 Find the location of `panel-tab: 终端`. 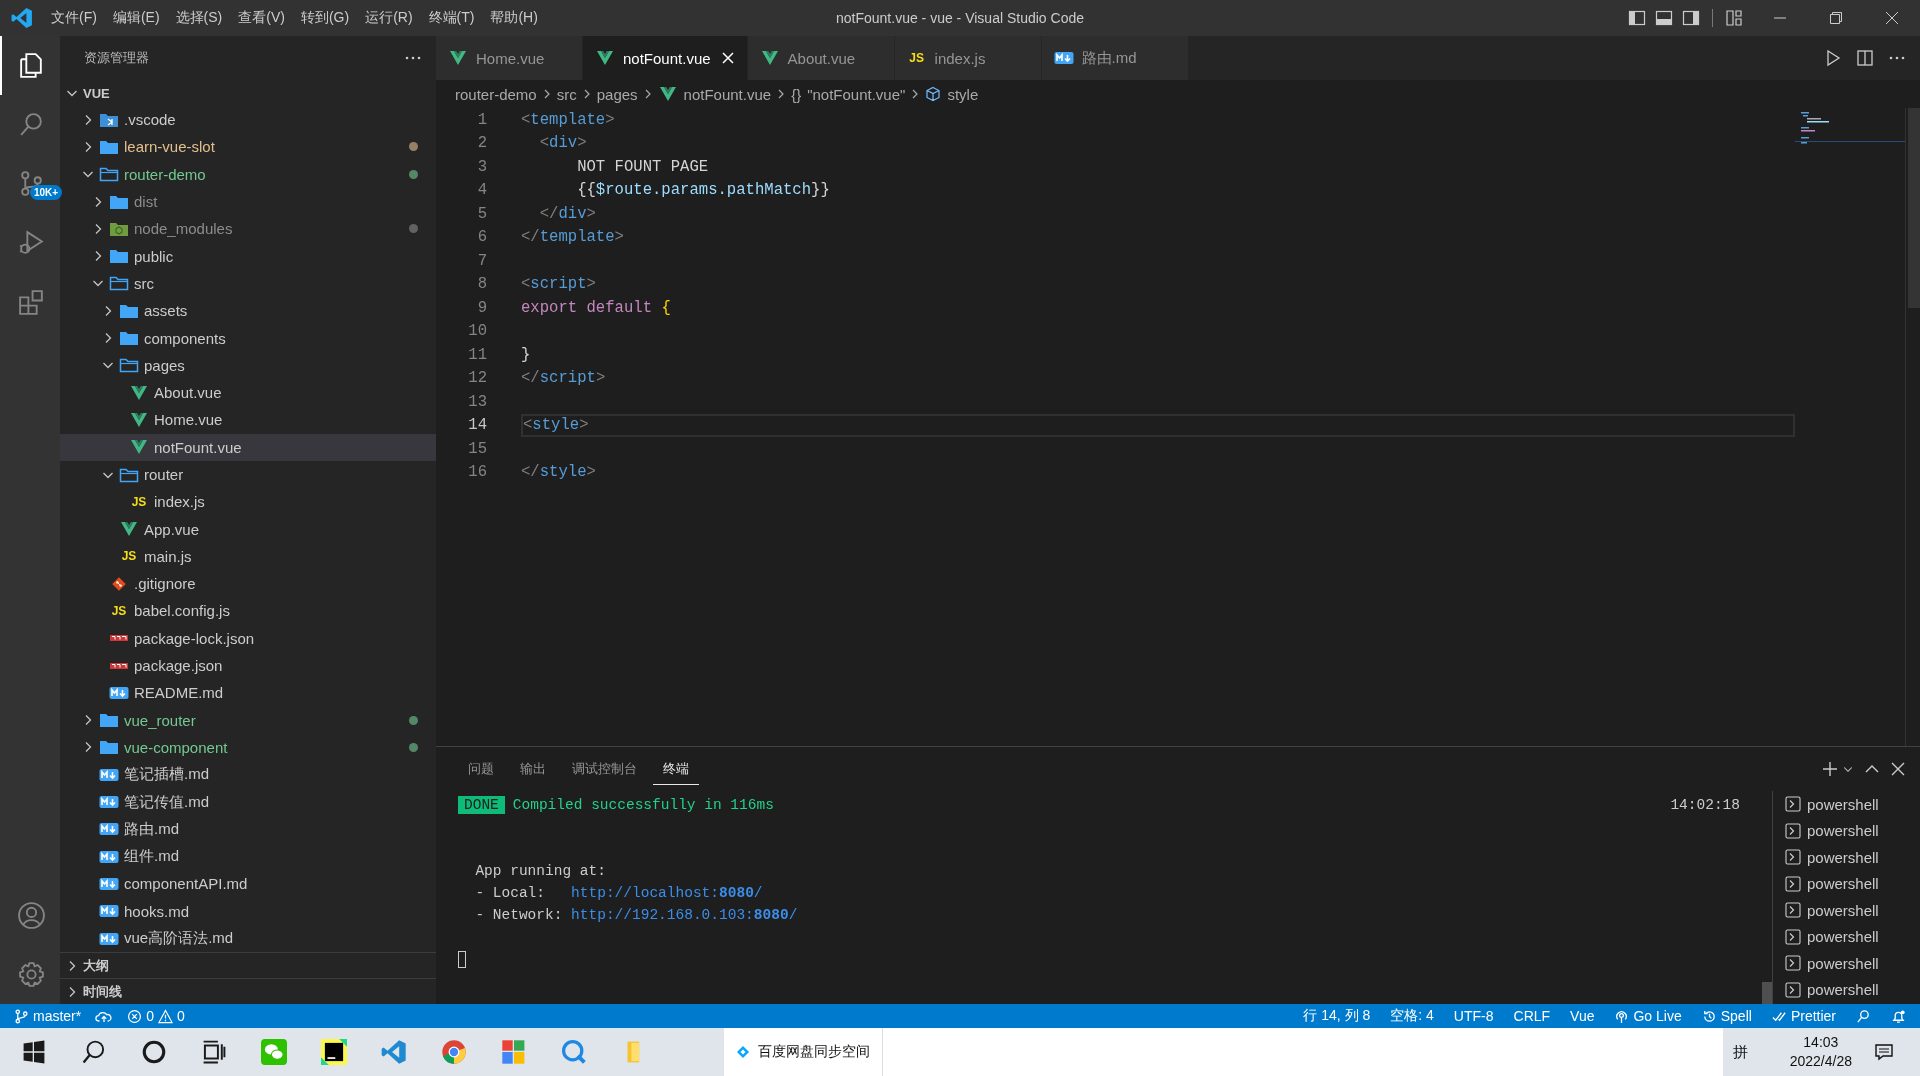

panel-tab: 终端 is located at coordinates (676, 769).